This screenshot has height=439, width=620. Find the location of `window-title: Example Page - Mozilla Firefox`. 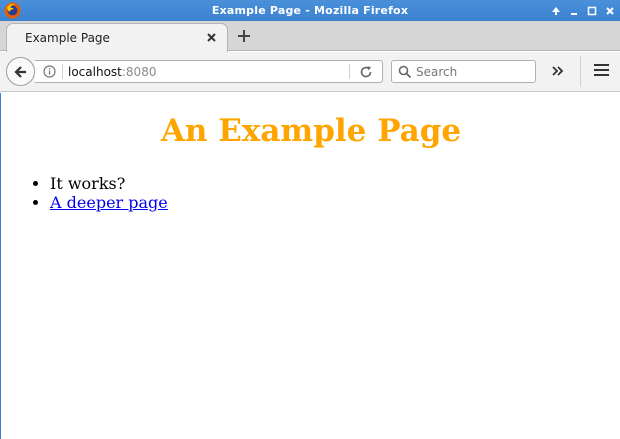

window-title: Example Page - Mozilla Firefox is located at coordinates (310, 10).